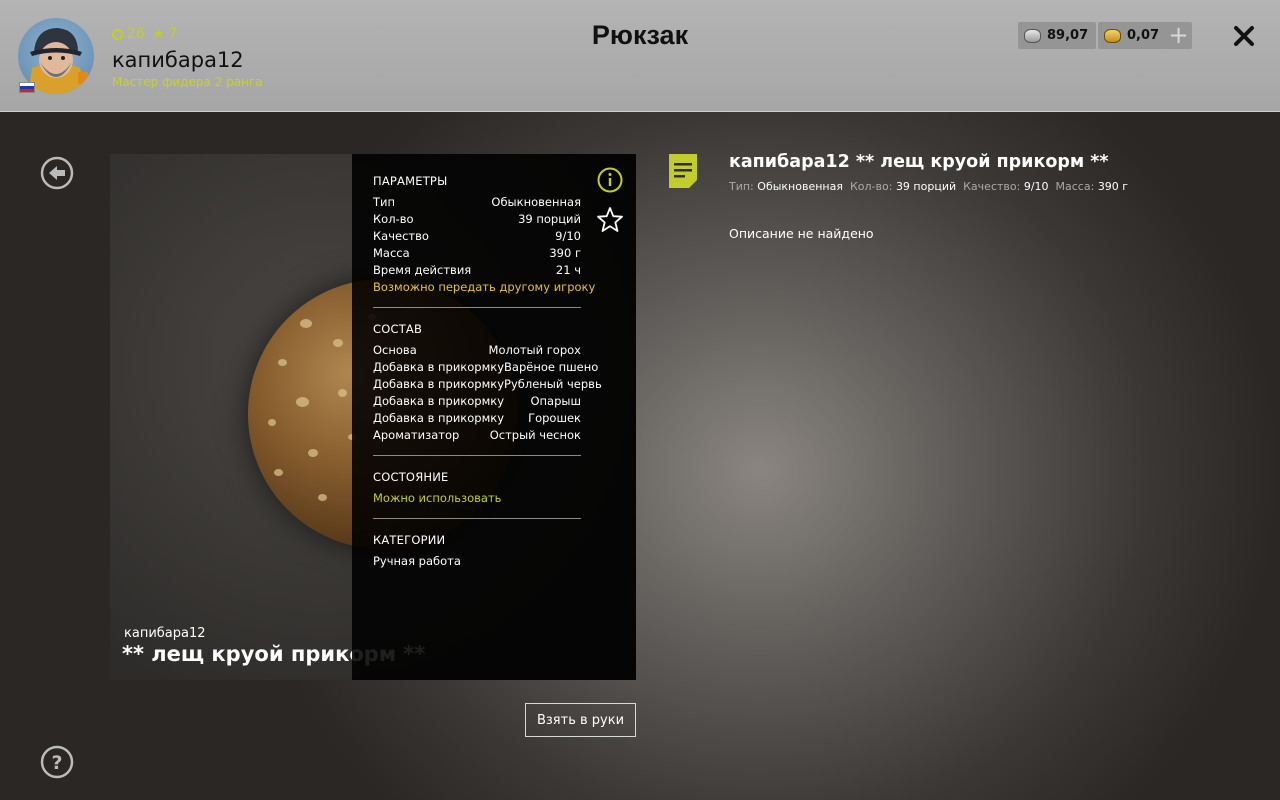  Describe the element at coordinates (486, 367) in the screenshot. I see `composition-row: Добавка в прикормку Варёное пшено` at that location.